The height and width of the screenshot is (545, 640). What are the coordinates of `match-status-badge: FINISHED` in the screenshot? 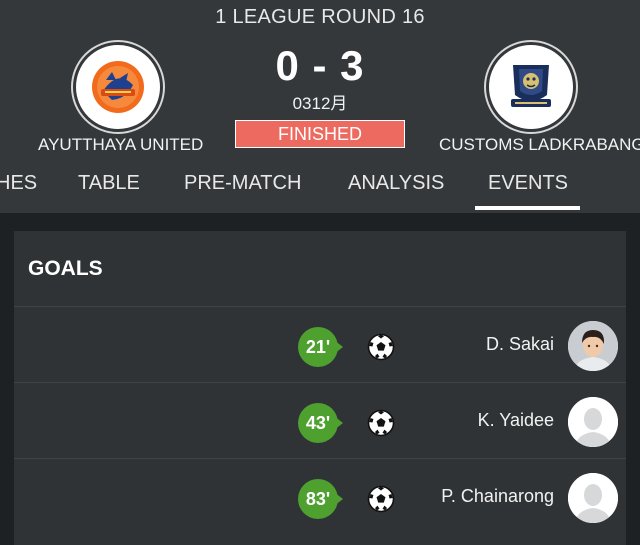 It's located at (320, 134).